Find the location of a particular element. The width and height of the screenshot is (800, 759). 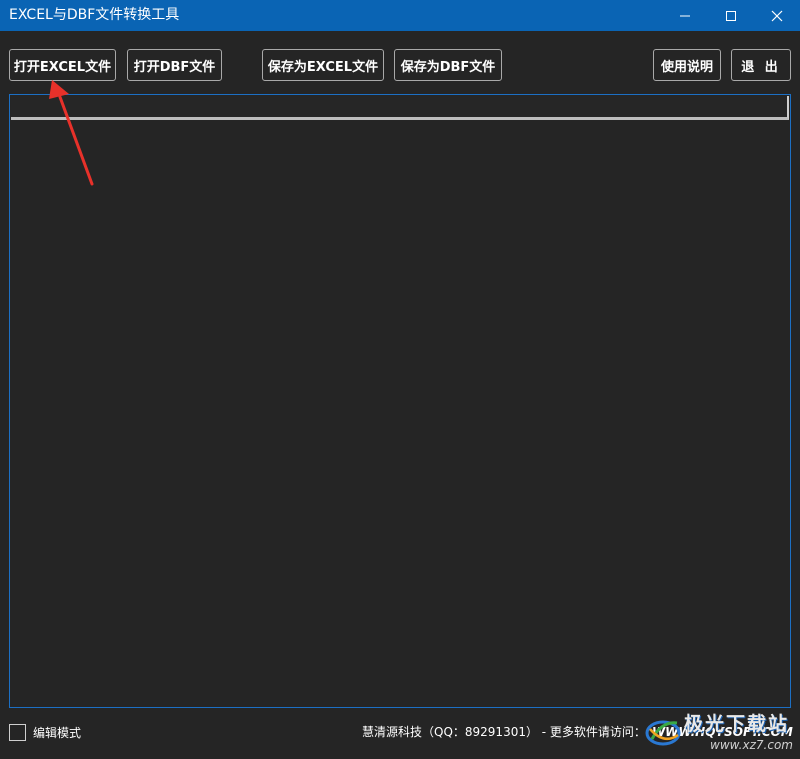

watermark-text: 极光下载站 is located at coordinates (737, 724).